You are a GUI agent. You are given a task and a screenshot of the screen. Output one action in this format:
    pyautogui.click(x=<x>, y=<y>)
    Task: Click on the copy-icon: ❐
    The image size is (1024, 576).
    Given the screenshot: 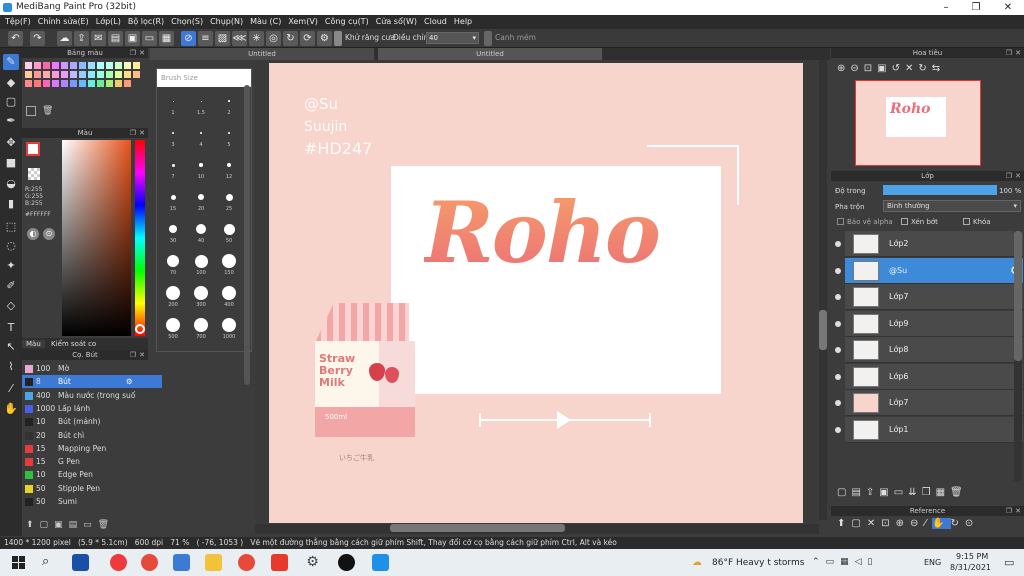 What is the action you would take?
    pyautogui.click(x=929, y=492)
    